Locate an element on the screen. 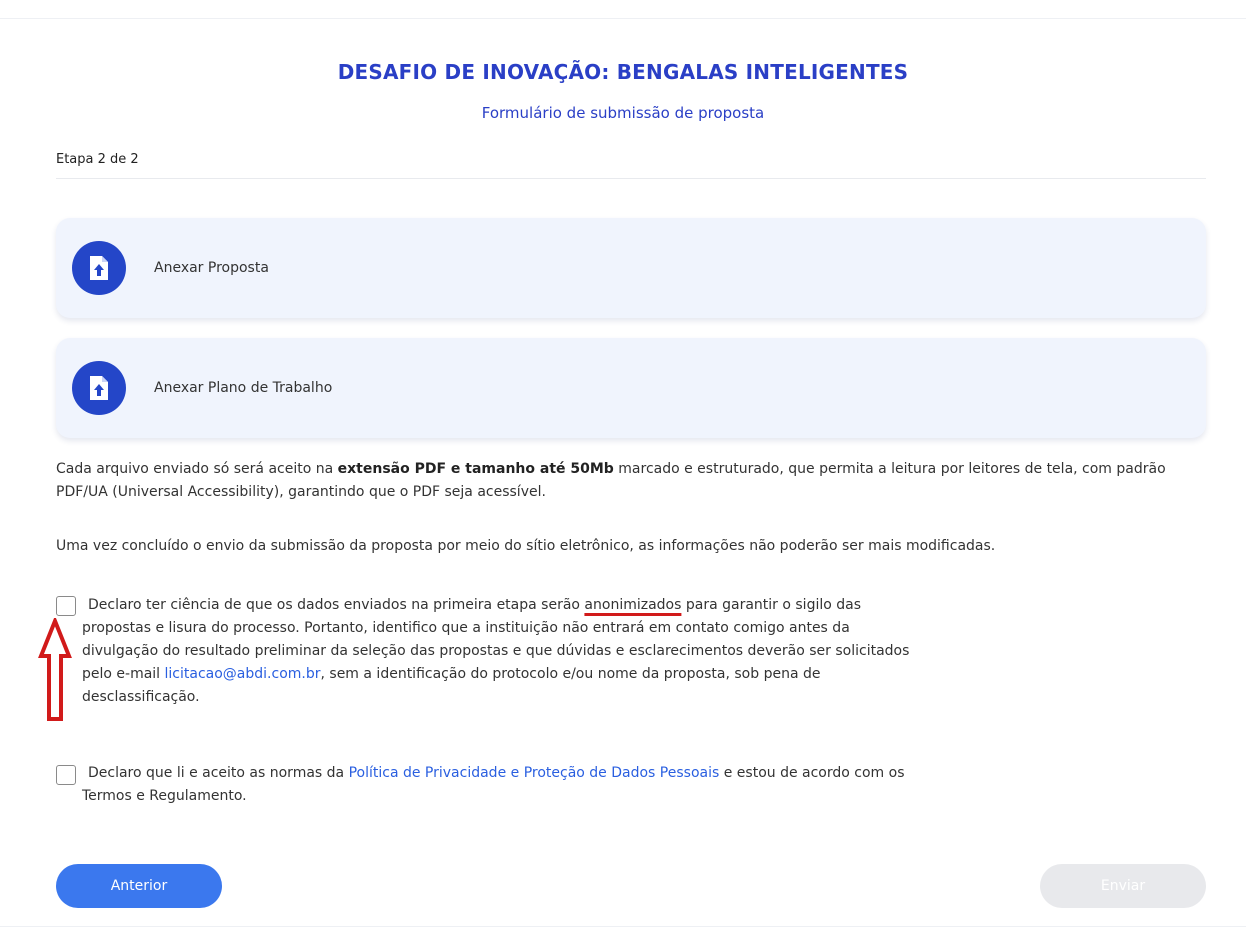 The height and width of the screenshot is (932, 1246). red-up-arrow-annotation is located at coordinates (55, 669).